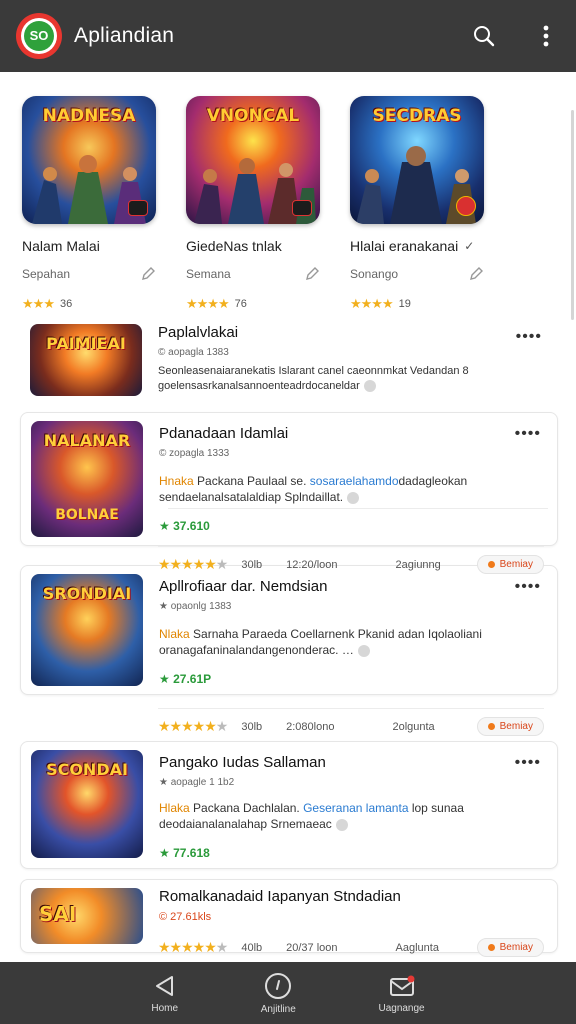 Image resolution: width=576 pixels, height=1024 pixels. Describe the element at coordinates (417, 947) in the screenshot. I see `footer-category: Aaglunta` at that location.